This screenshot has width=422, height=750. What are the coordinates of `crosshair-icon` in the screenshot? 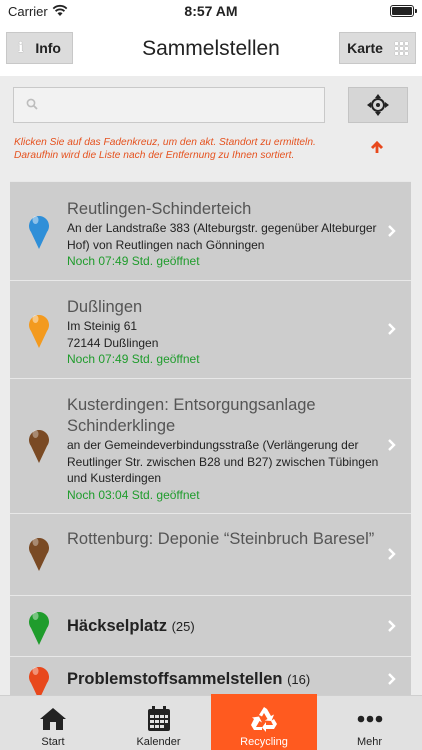 It's located at (378, 105).